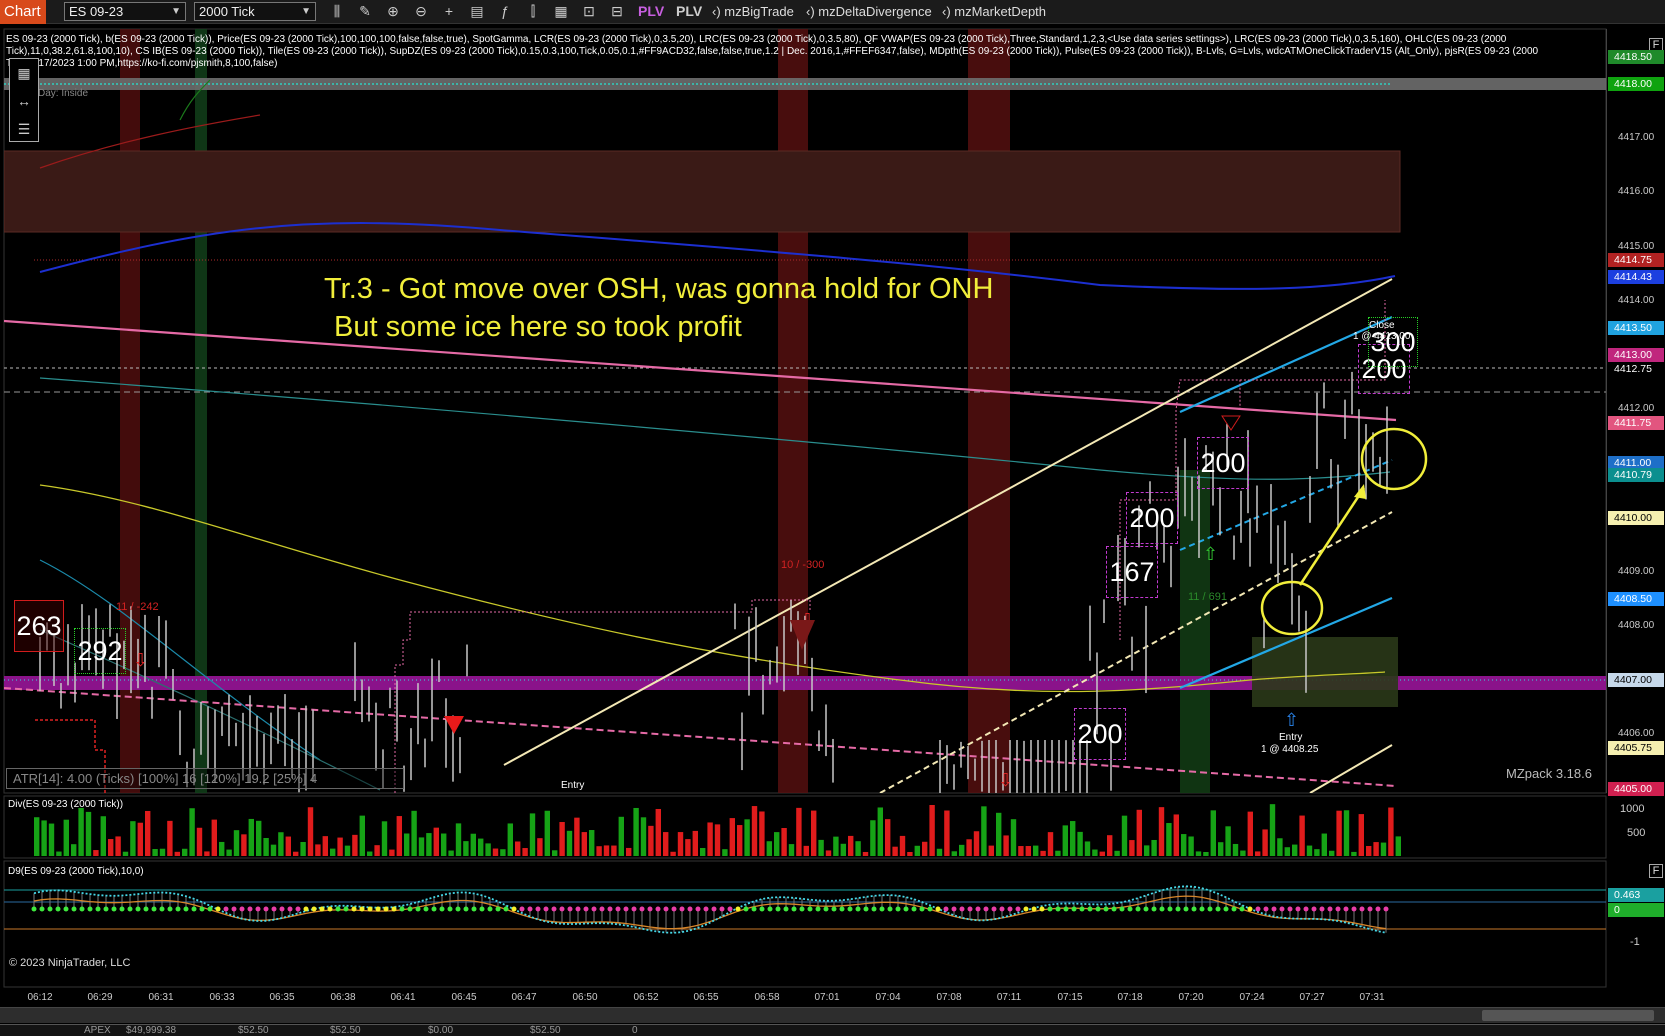 Image resolution: width=1665 pixels, height=1036 pixels. I want to click on price-tag: 4418.50, so click(1636, 56).